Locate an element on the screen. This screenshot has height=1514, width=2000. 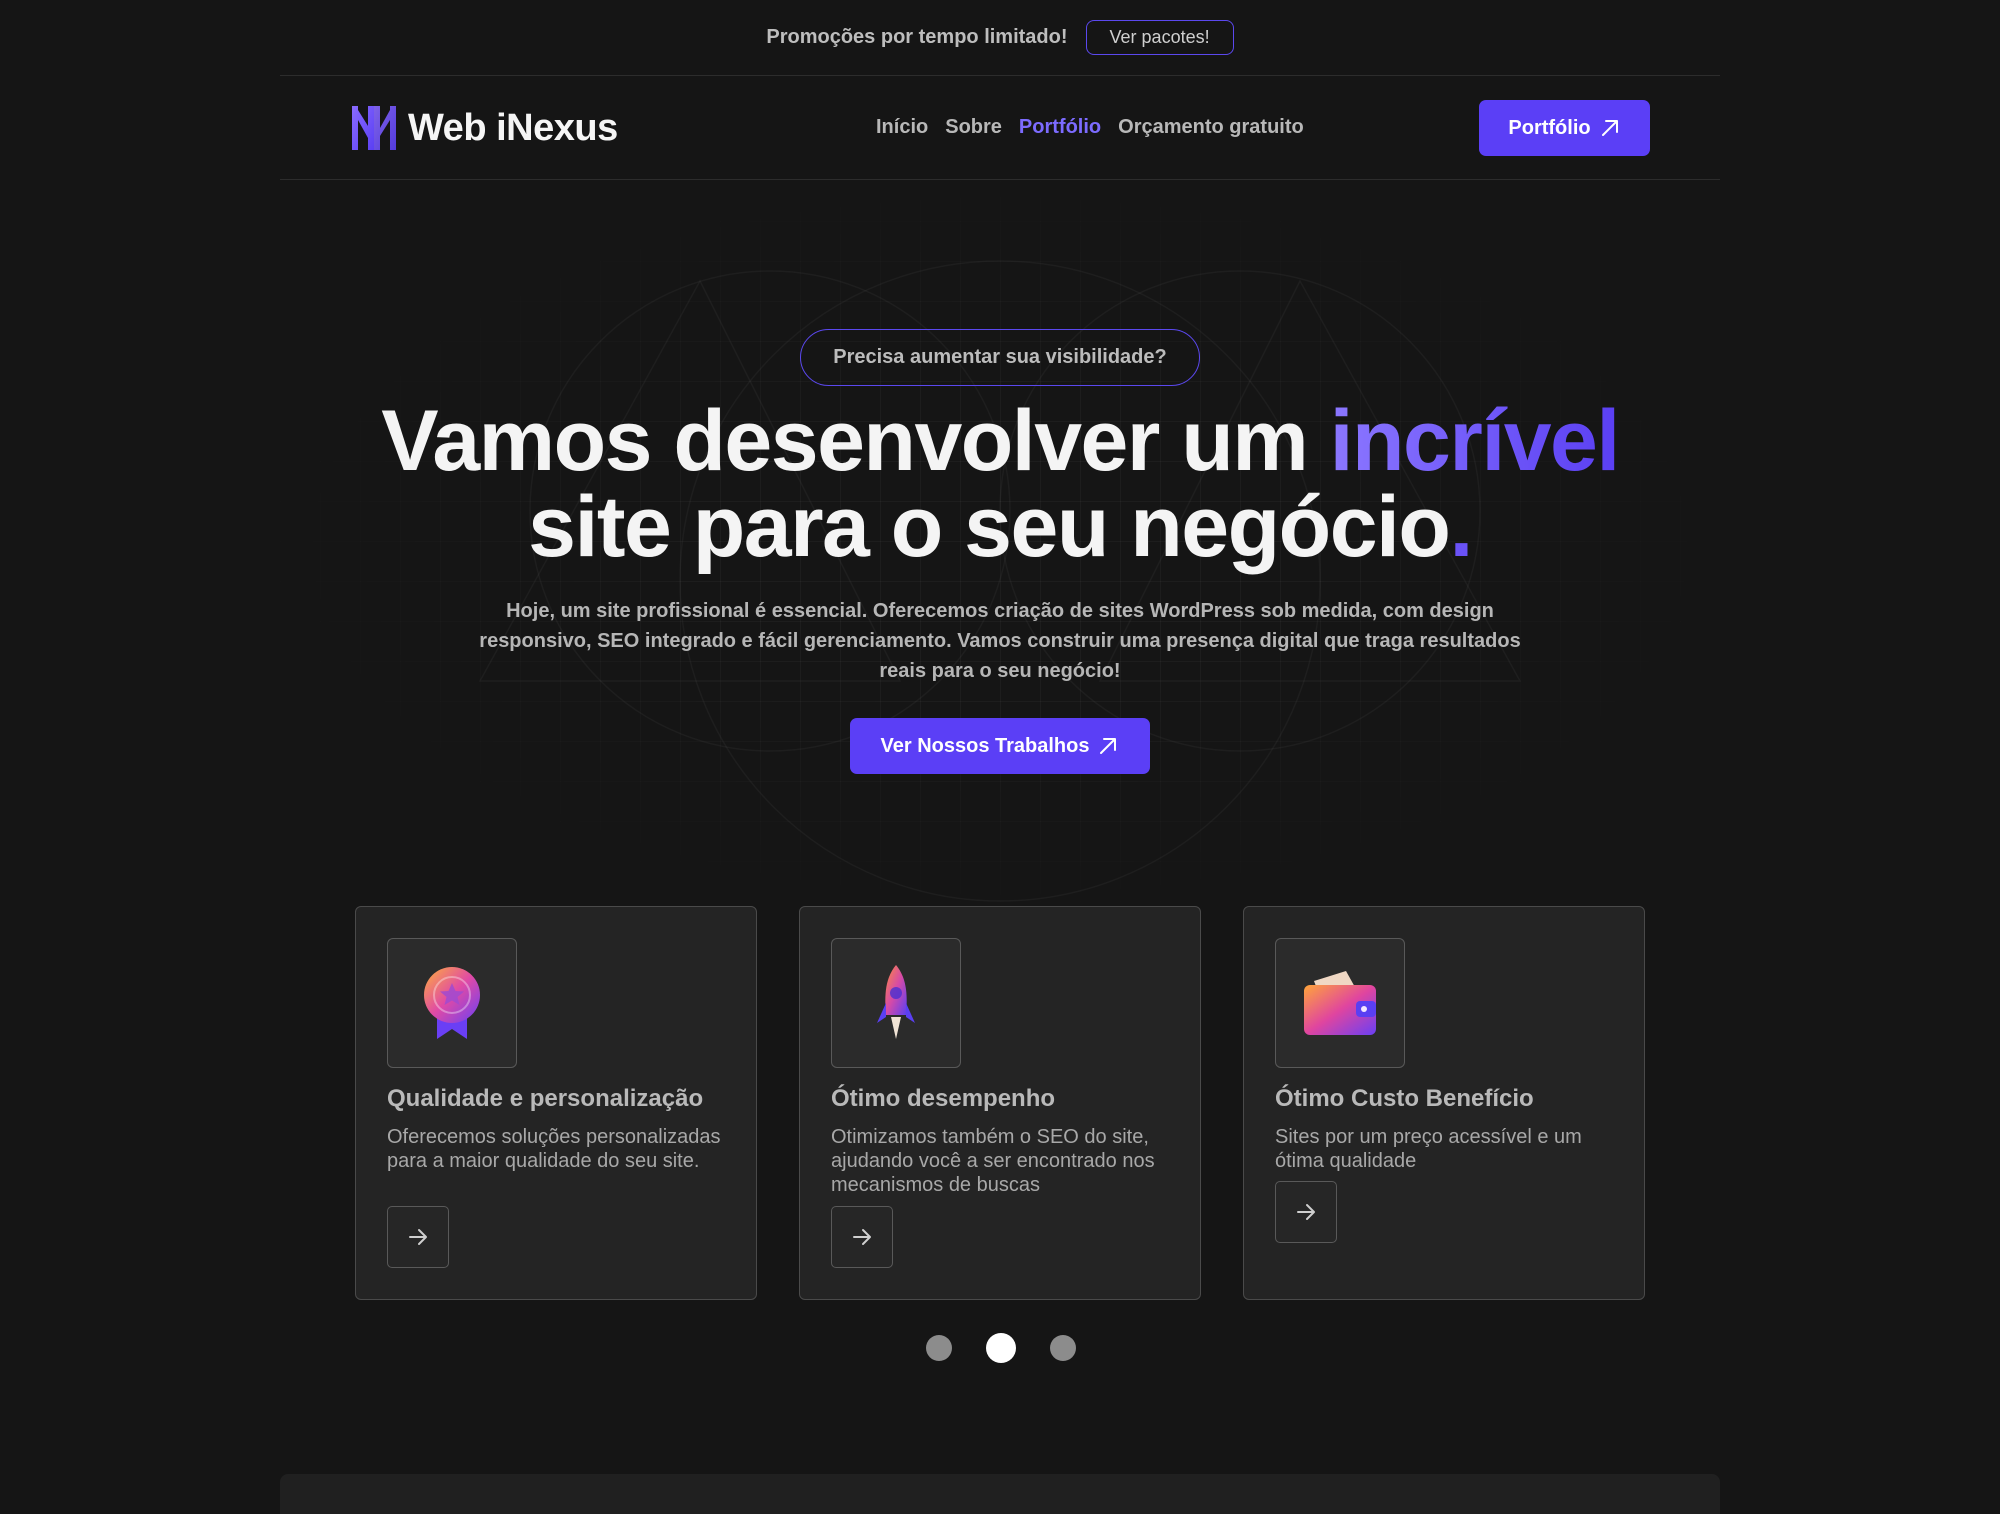
headline-accent: incrível is located at coordinates (1475, 441).